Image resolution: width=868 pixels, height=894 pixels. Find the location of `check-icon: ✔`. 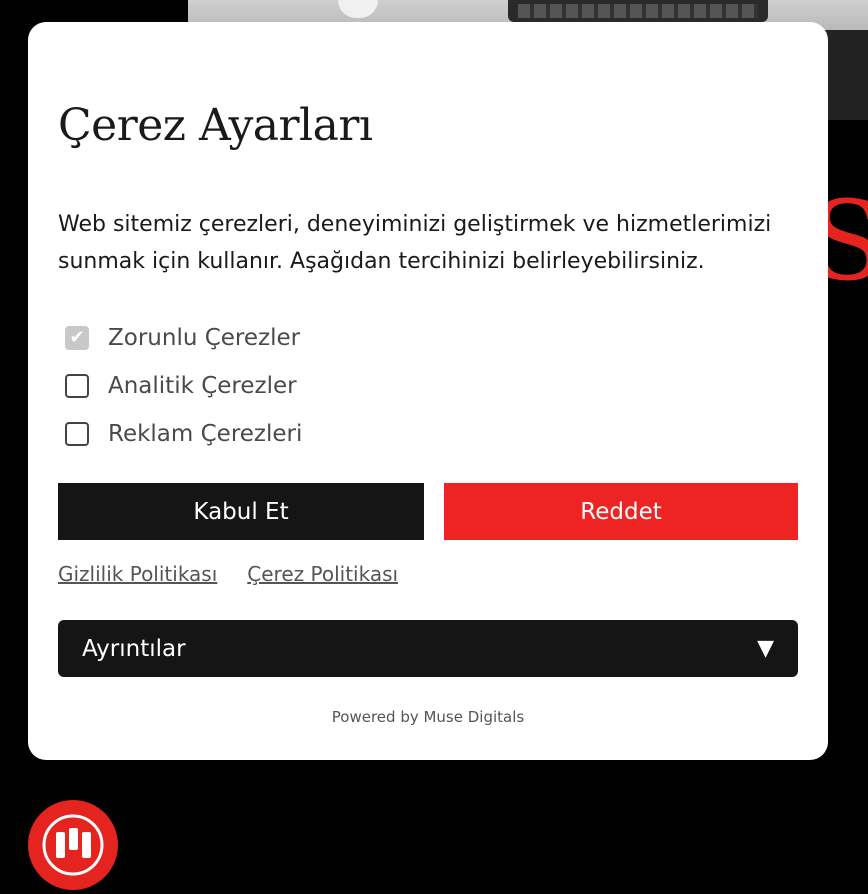

check-icon: ✔ is located at coordinates (77, 337).